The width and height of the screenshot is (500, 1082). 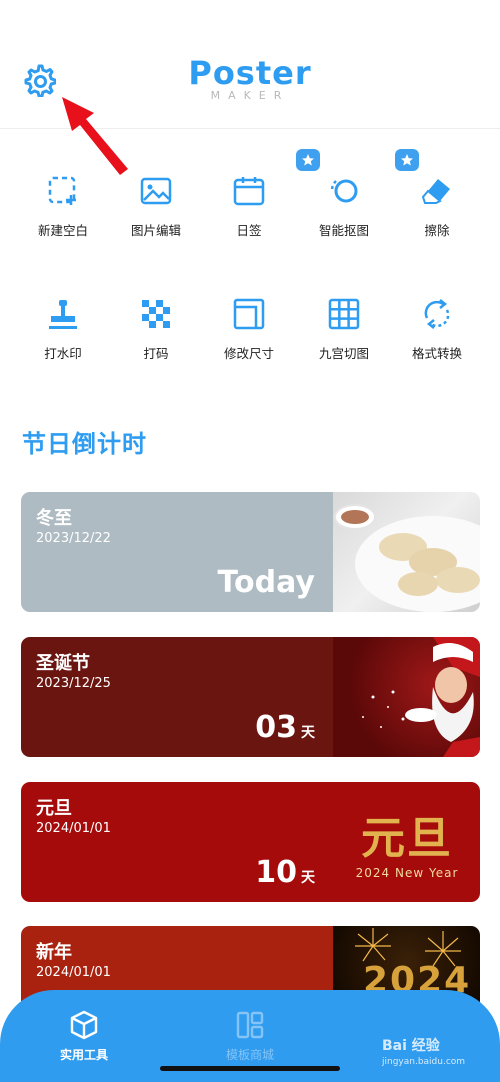 I want to click on tab-template-store: 模板商城, so click(x=250, y=1032).